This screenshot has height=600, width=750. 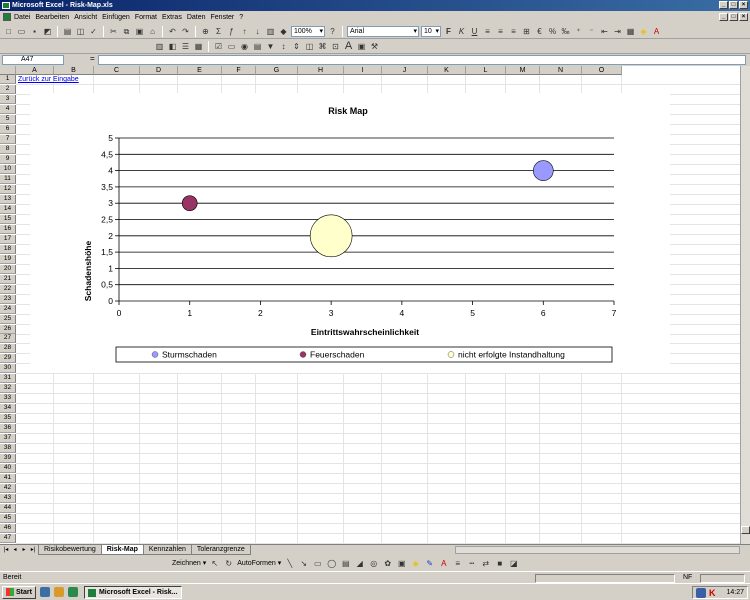 What do you see at coordinates (8, 259) in the screenshot?
I see `row-header: 19` at bounding box center [8, 259].